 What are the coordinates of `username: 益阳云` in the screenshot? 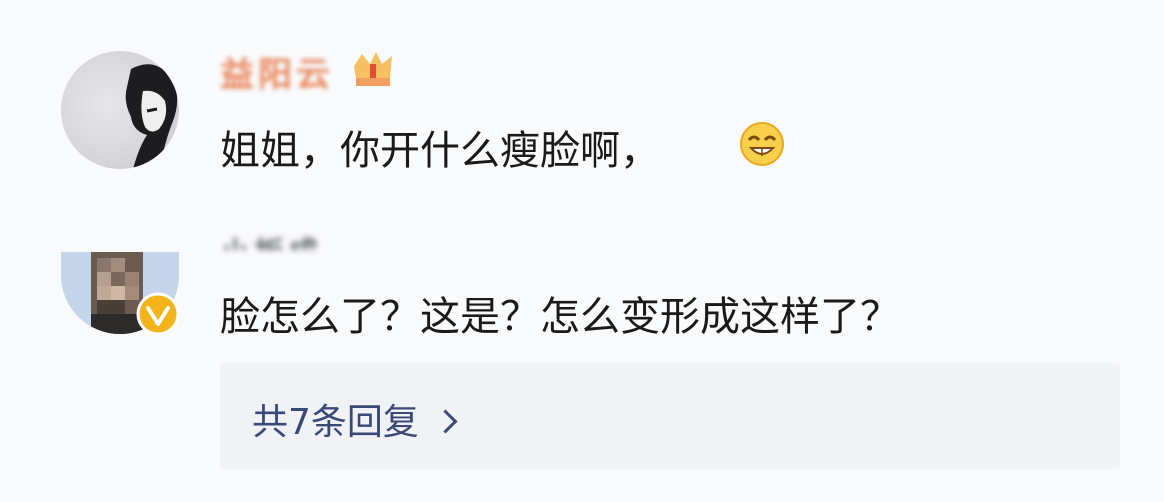 It's located at (277, 71).